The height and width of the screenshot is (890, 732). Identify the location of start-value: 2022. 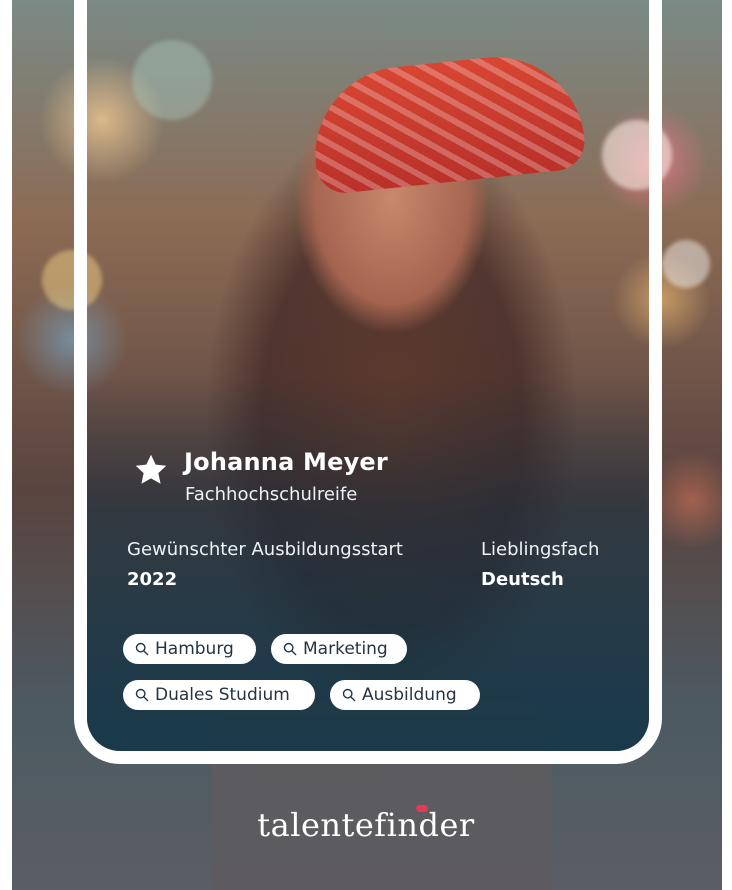
(152, 579).